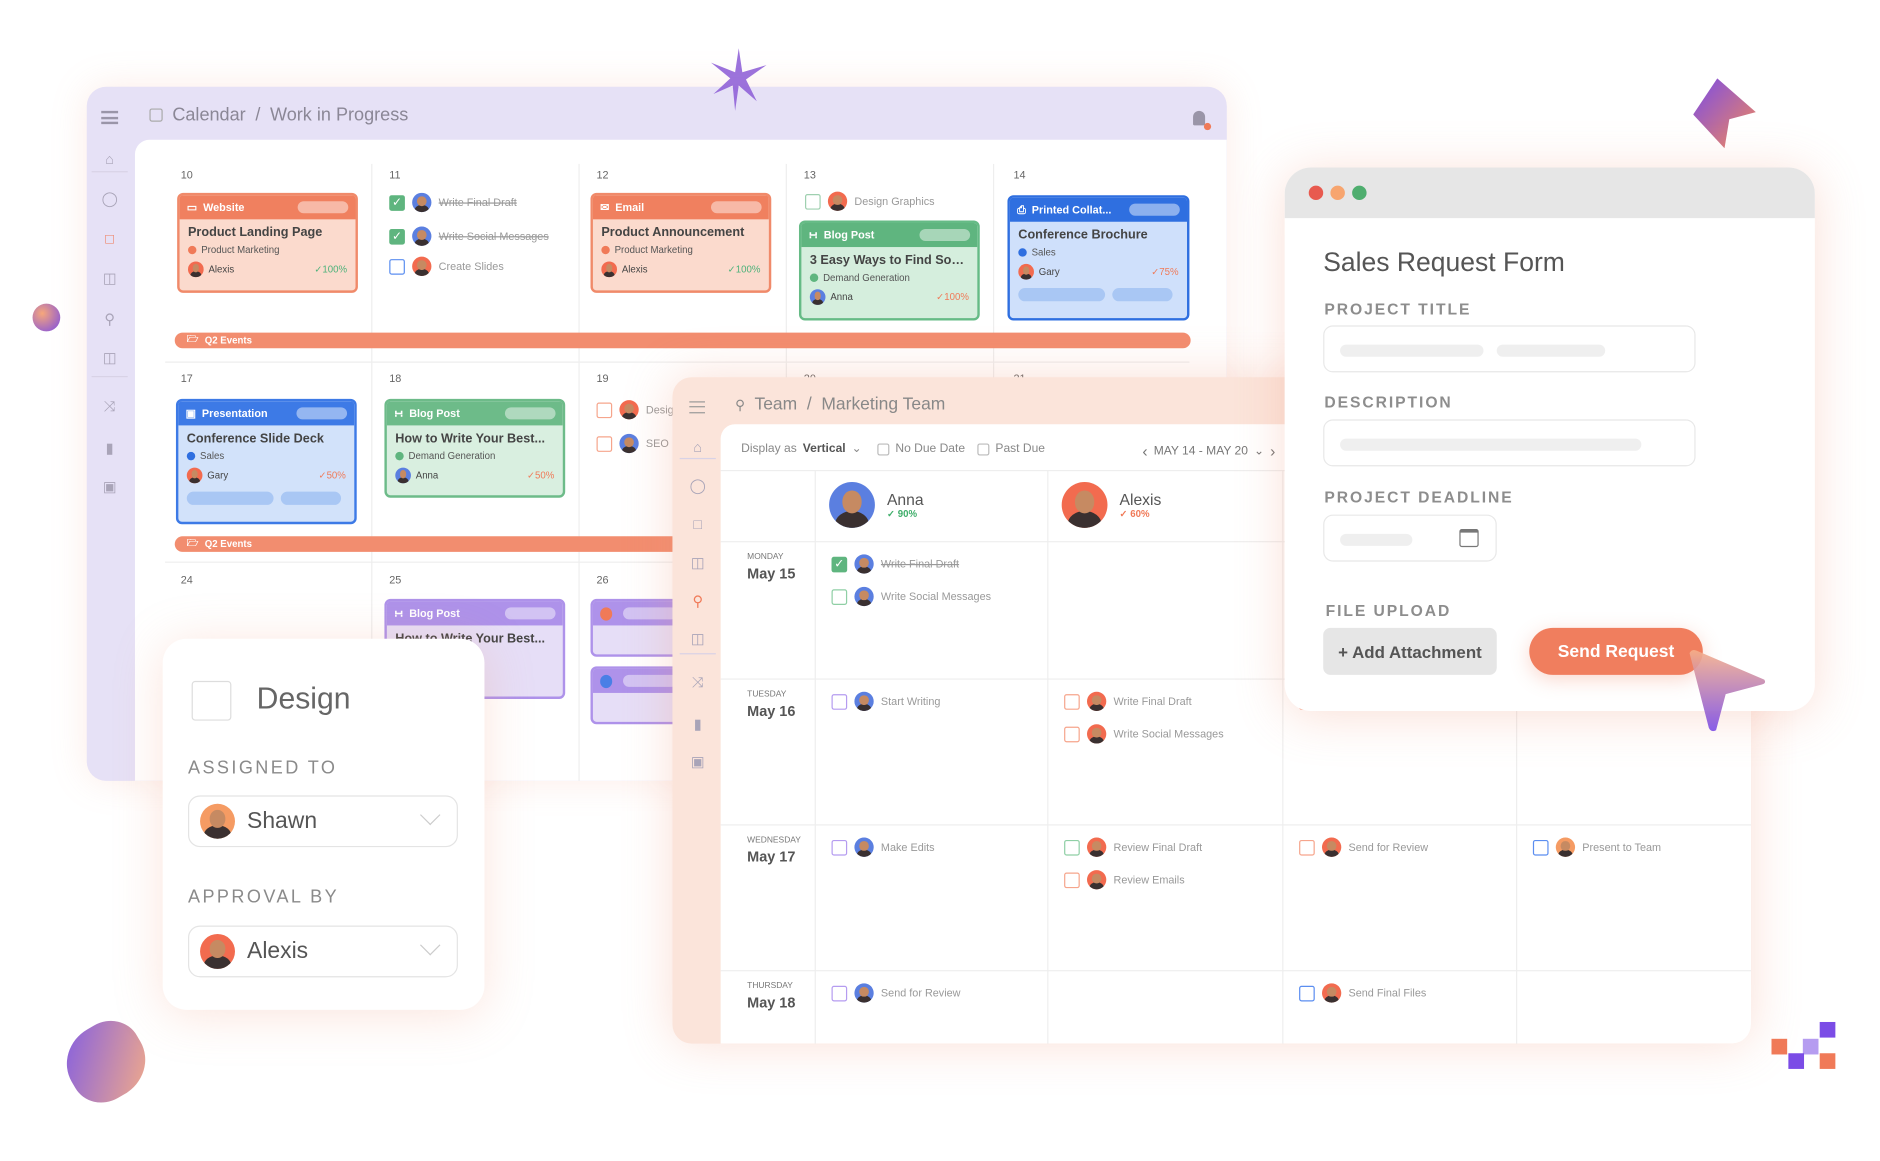  Describe the element at coordinates (682, 340) in the screenshot. I see `event-bar-q2: 🗁 Q2 Events` at that location.